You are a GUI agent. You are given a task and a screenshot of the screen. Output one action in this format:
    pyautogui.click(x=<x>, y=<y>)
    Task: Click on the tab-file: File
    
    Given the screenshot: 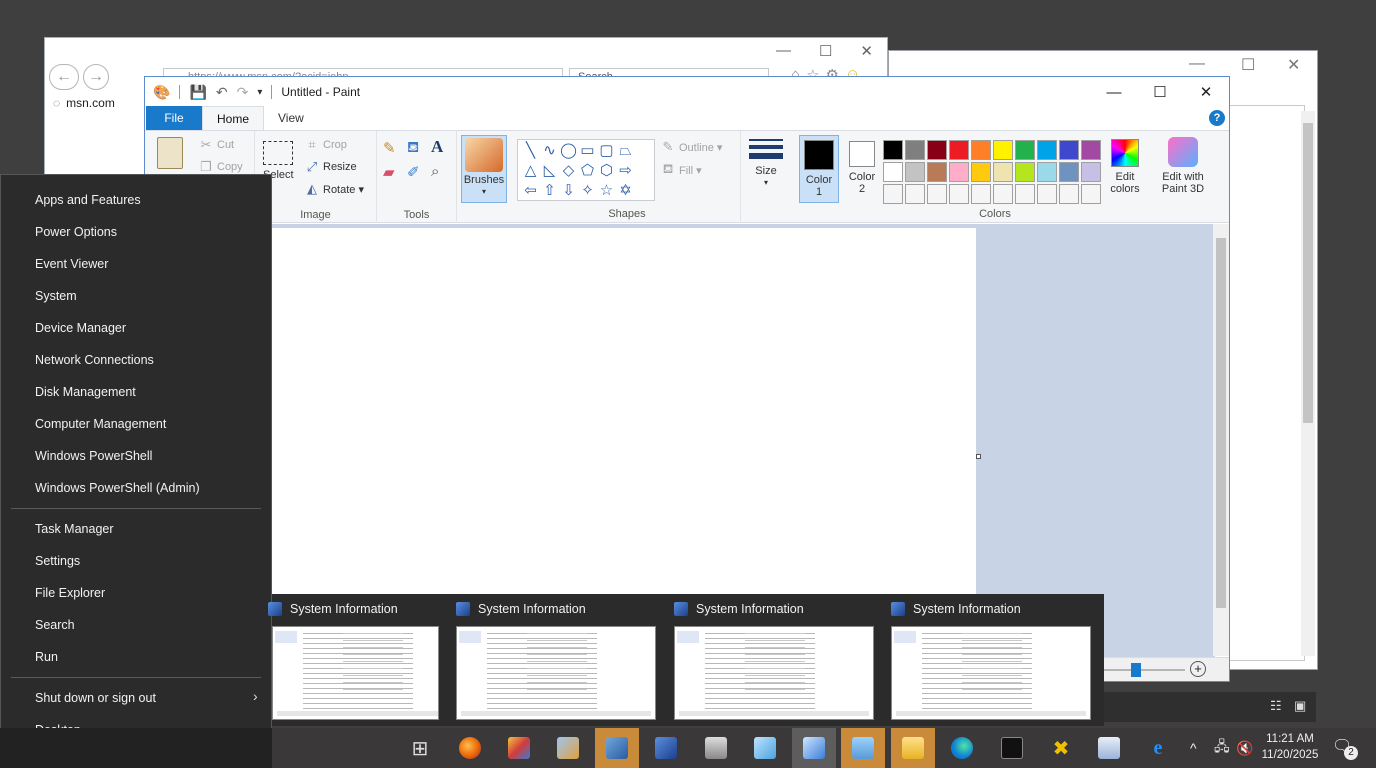 What is the action you would take?
    pyautogui.click(x=174, y=118)
    